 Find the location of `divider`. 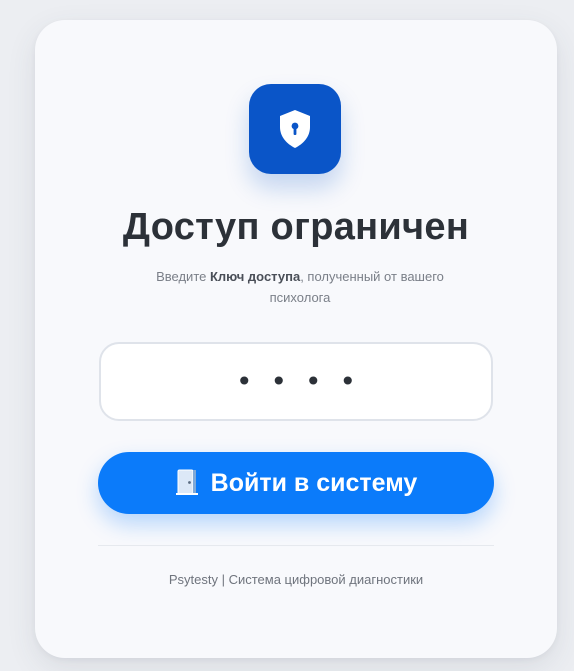

divider is located at coordinates (296, 545).